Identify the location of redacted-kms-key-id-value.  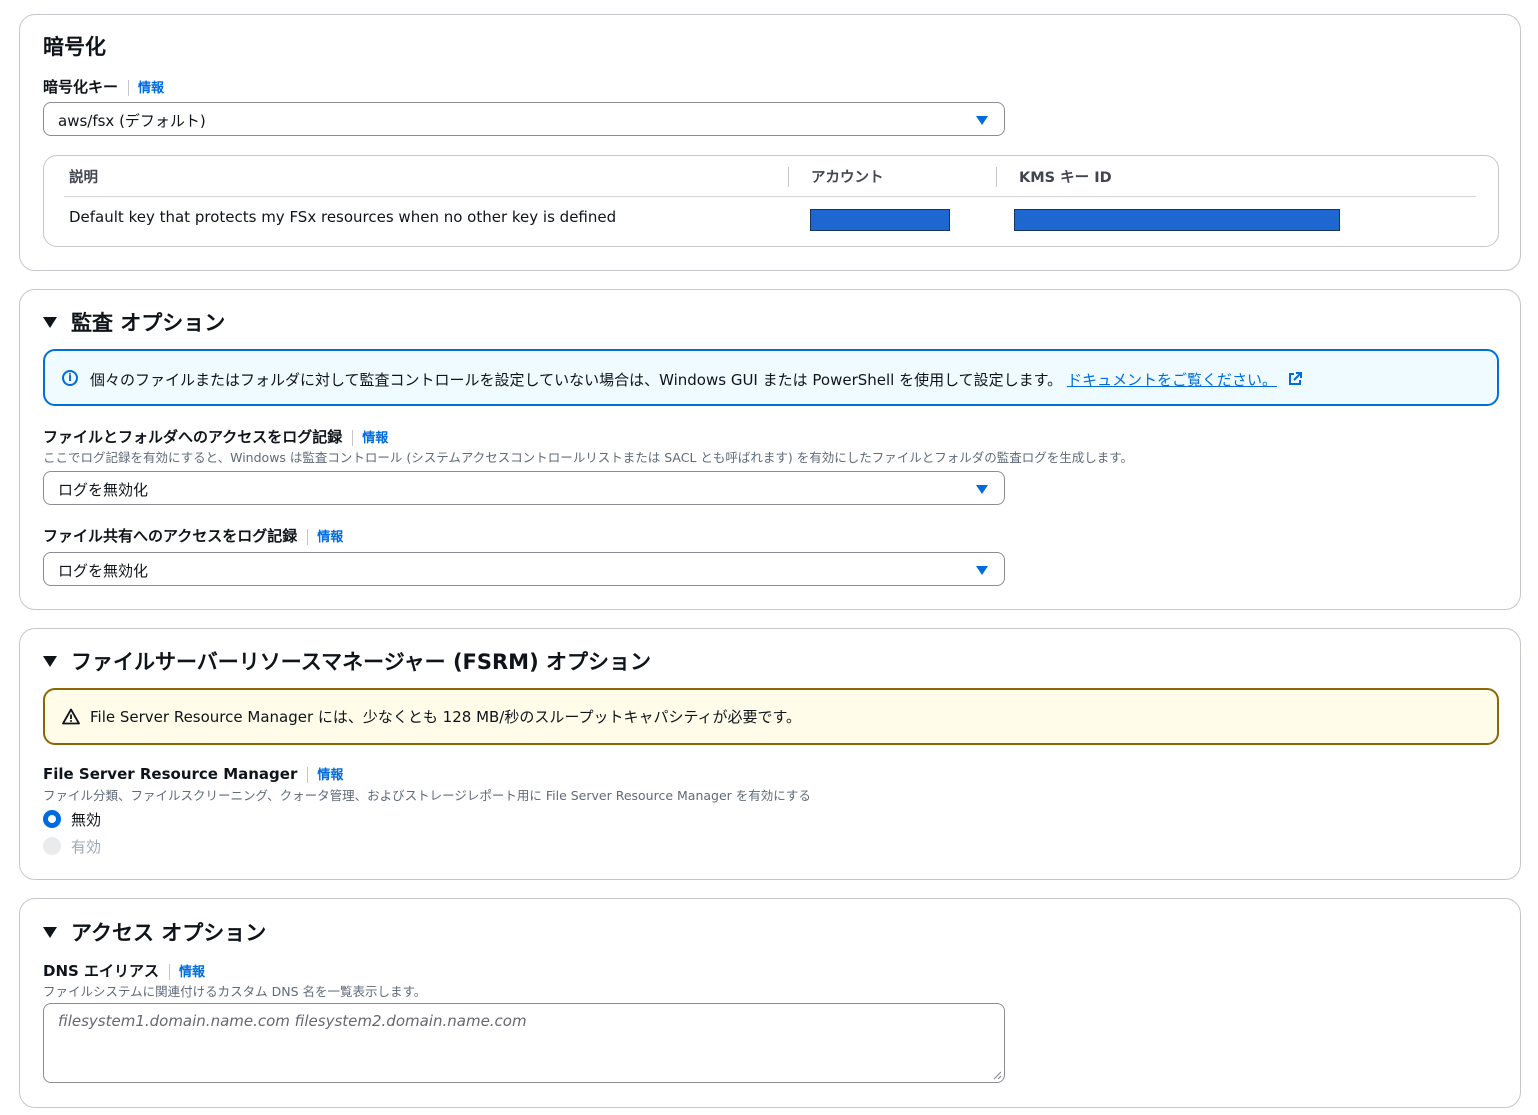
(1177, 220).